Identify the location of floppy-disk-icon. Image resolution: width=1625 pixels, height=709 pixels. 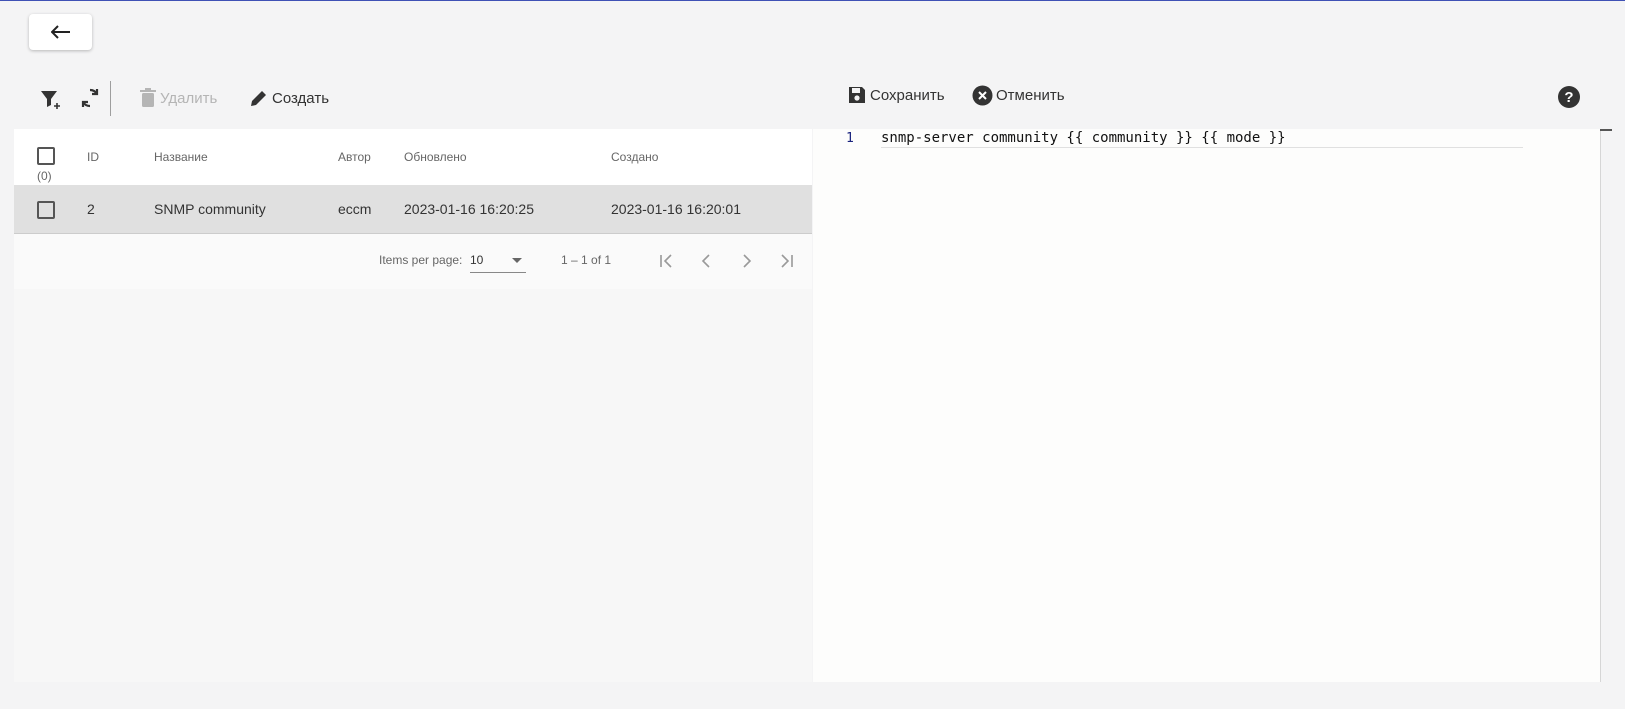
(857, 95).